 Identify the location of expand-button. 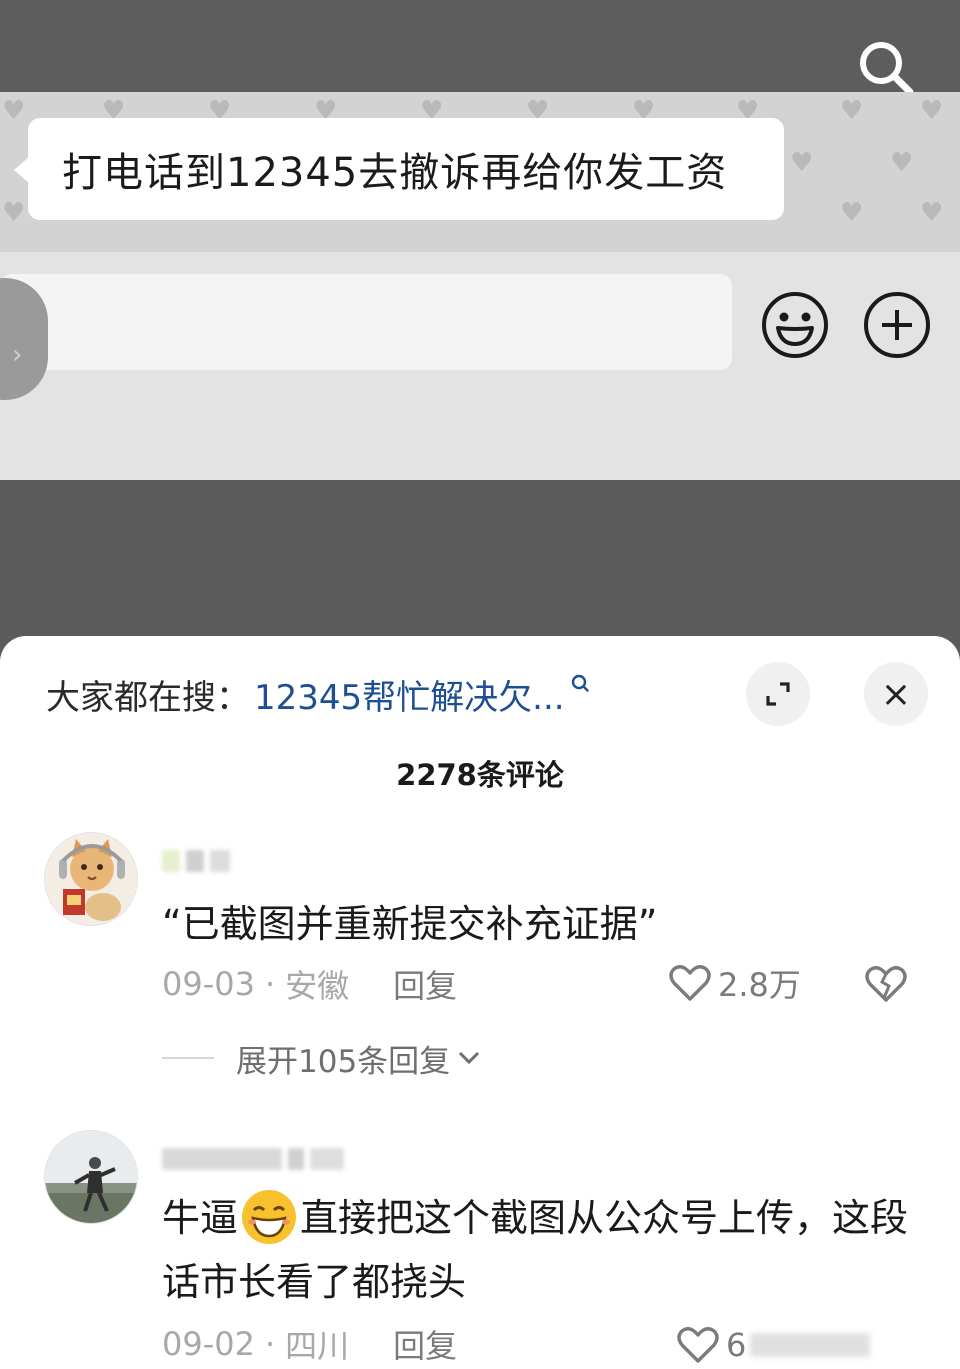
(778, 694).